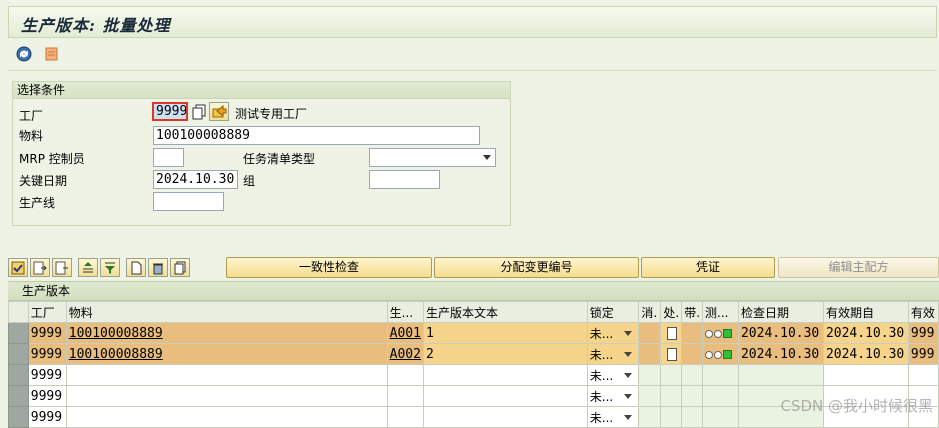 Image resolution: width=939 pixels, height=428 pixels. Describe the element at coordinates (40, 267) in the screenshot. I see `select-block-icon` at that location.